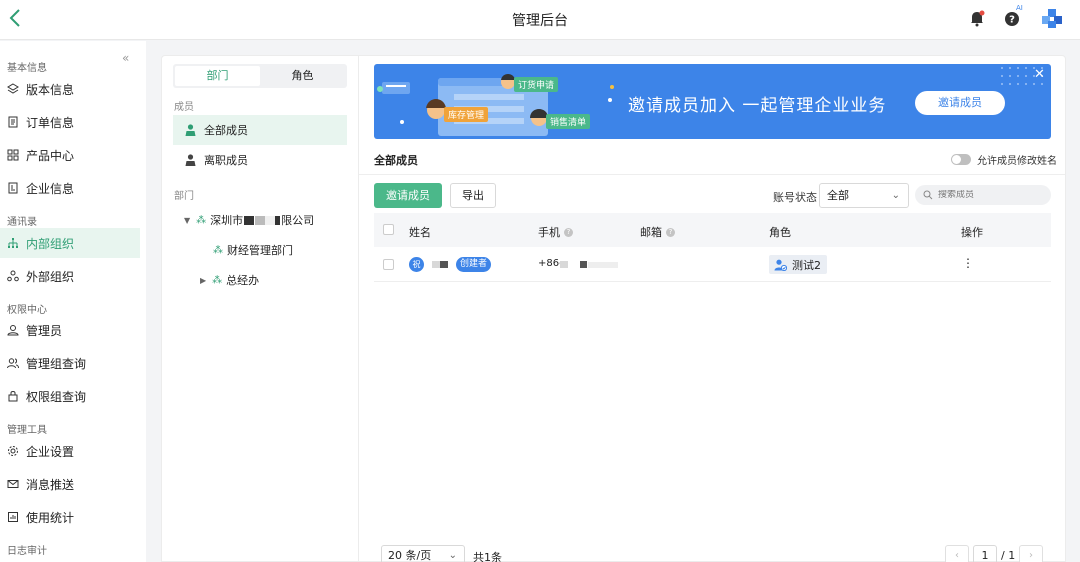  I want to click on left-members-item: 离职成员, so click(260, 160).